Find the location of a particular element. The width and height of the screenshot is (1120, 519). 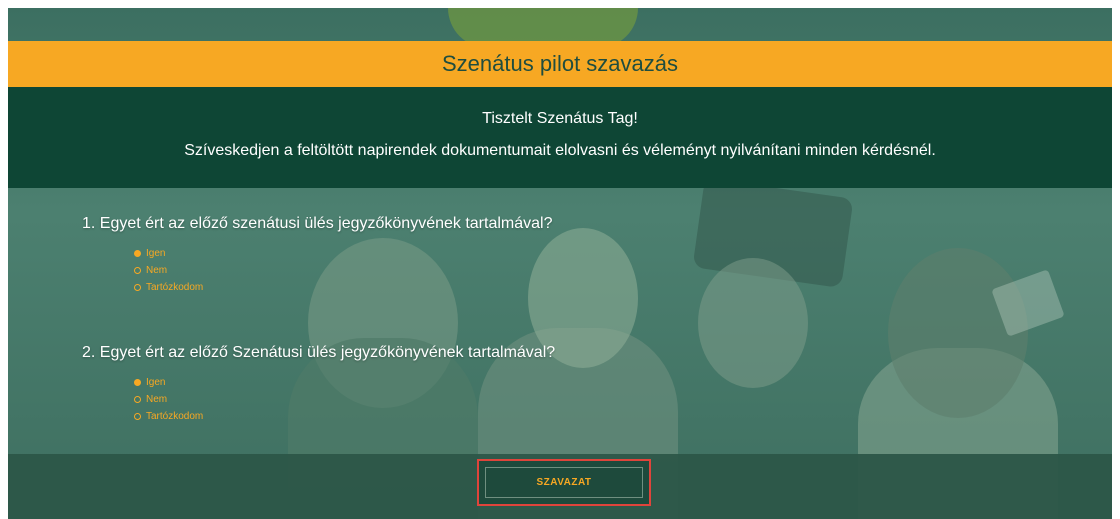

page-title: Szenátus pilot szavazás is located at coordinates (560, 63).